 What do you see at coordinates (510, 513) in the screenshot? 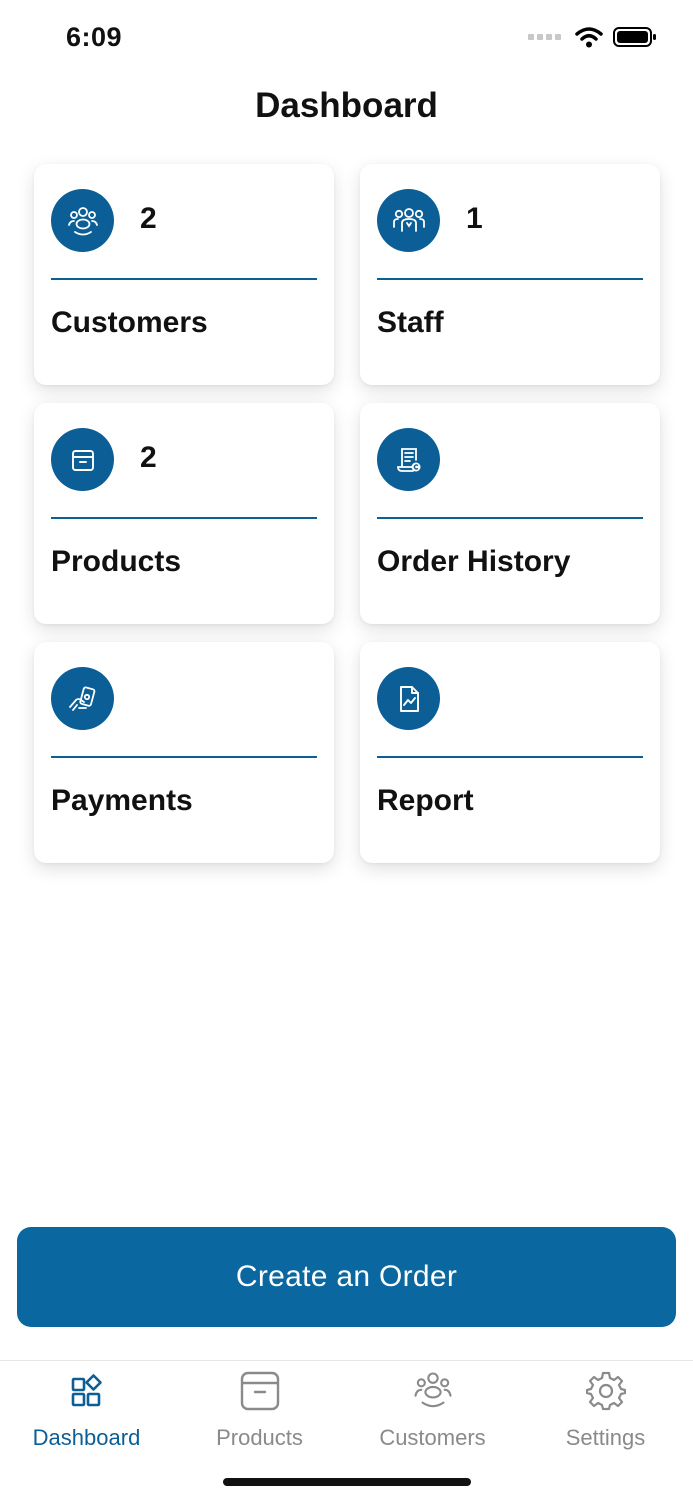
I see `order-history-card: Order History` at bounding box center [510, 513].